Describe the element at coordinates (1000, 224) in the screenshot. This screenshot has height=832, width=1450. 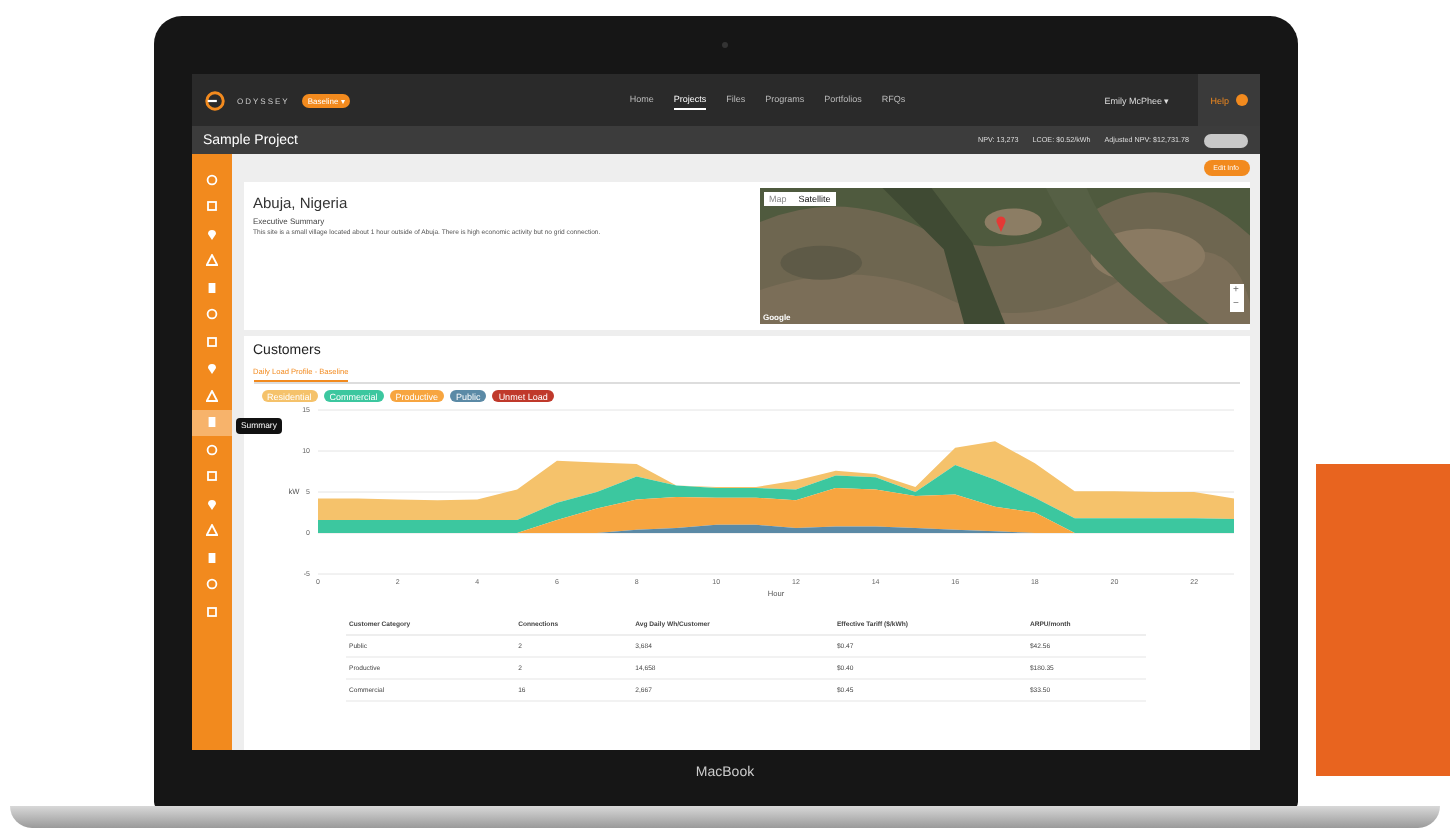
I see `map-pin-icon` at that location.